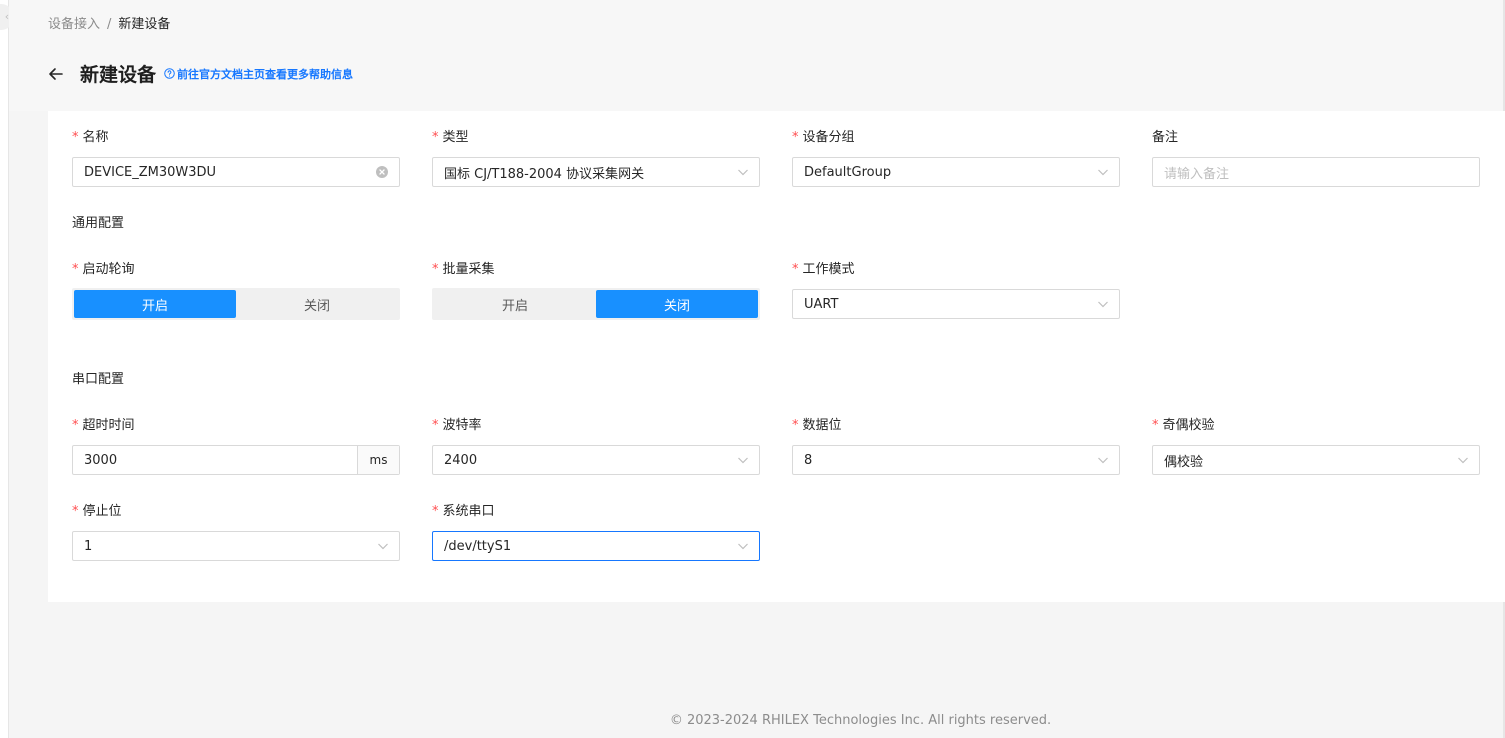  What do you see at coordinates (98, 223) in the screenshot?
I see `common-config-title: 通用配置` at bounding box center [98, 223].